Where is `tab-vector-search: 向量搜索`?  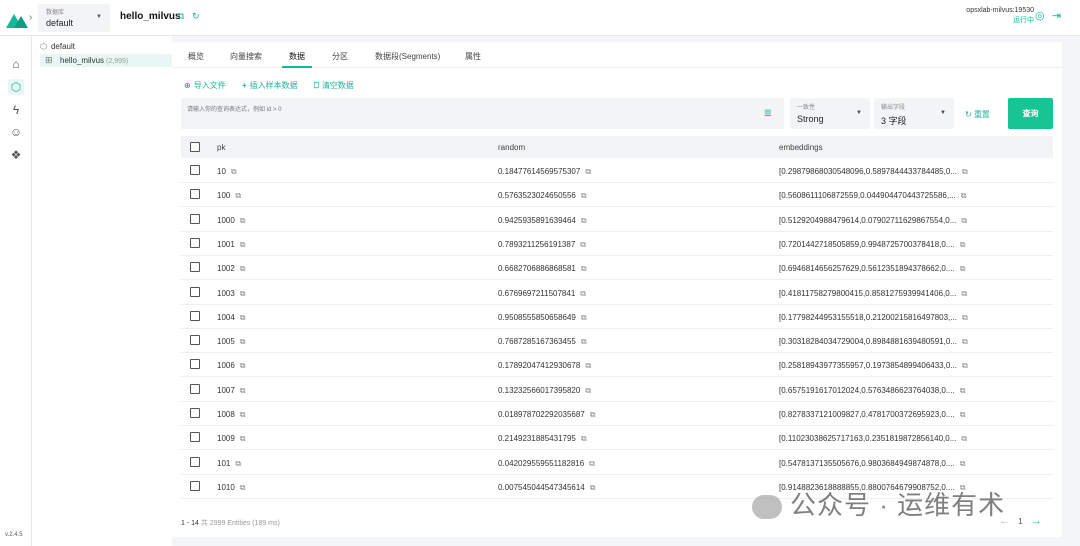
tab-vector-search: 向量搜索 is located at coordinates (246, 56).